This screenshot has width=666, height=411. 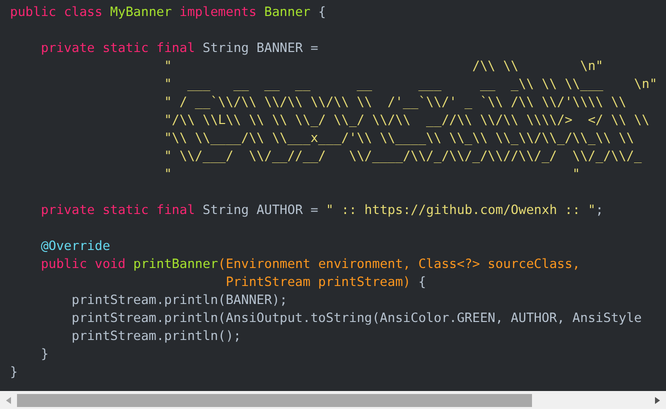 I want to click on code-line: printStream.println(BANNER);, so click(x=179, y=301).